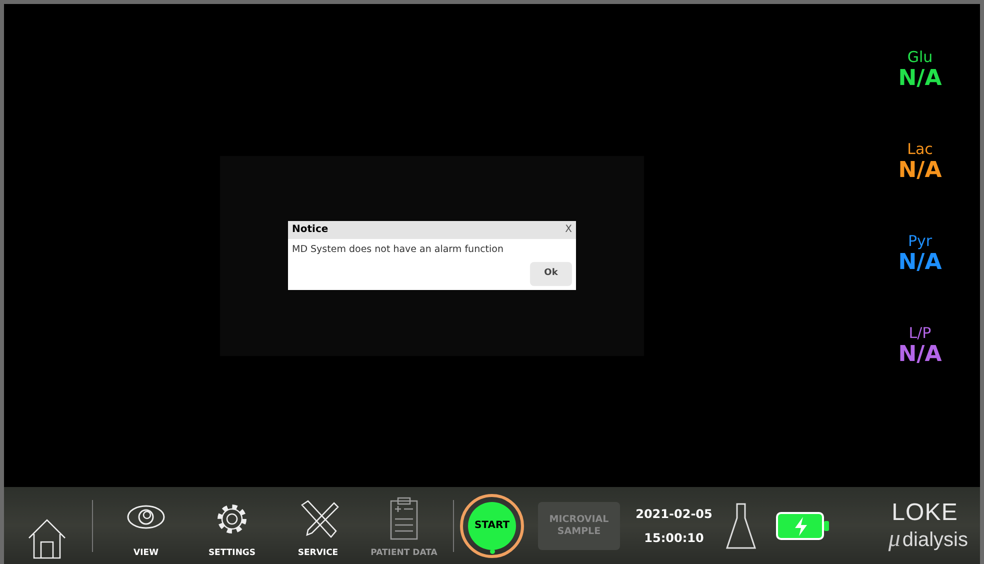 The height and width of the screenshot is (564, 984). What do you see at coordinates (310, 230) in the screenshot?
I see `dialog-title: Notice` at bounding box center [310, 230].